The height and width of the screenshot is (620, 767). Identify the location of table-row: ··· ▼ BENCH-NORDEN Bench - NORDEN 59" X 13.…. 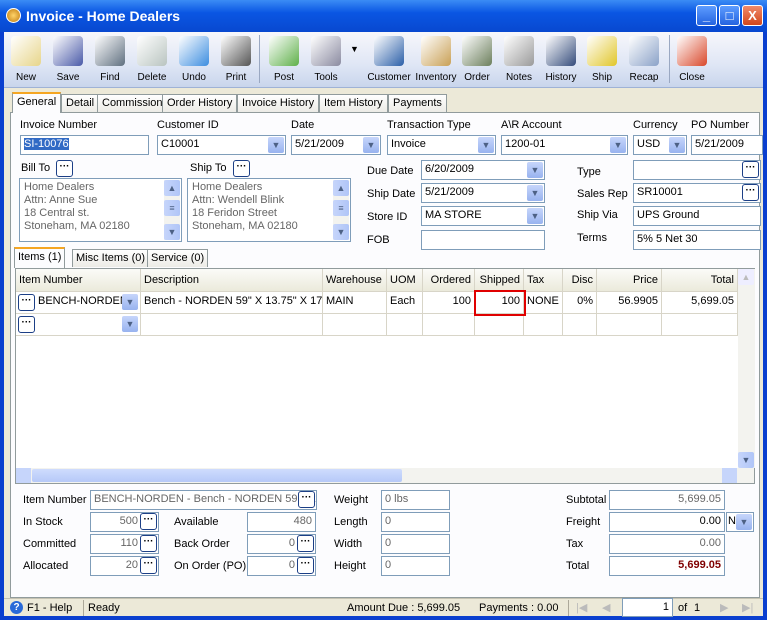
(377, 303).